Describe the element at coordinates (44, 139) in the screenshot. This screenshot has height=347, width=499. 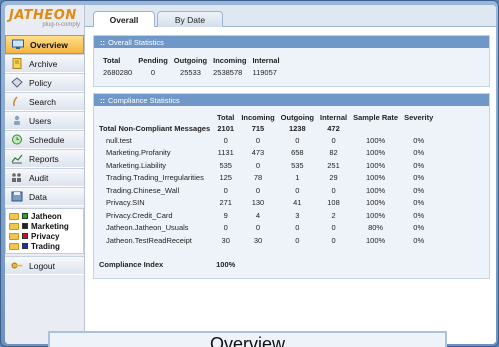
I see `sidebar-item-schedule: Schedule` at that location.